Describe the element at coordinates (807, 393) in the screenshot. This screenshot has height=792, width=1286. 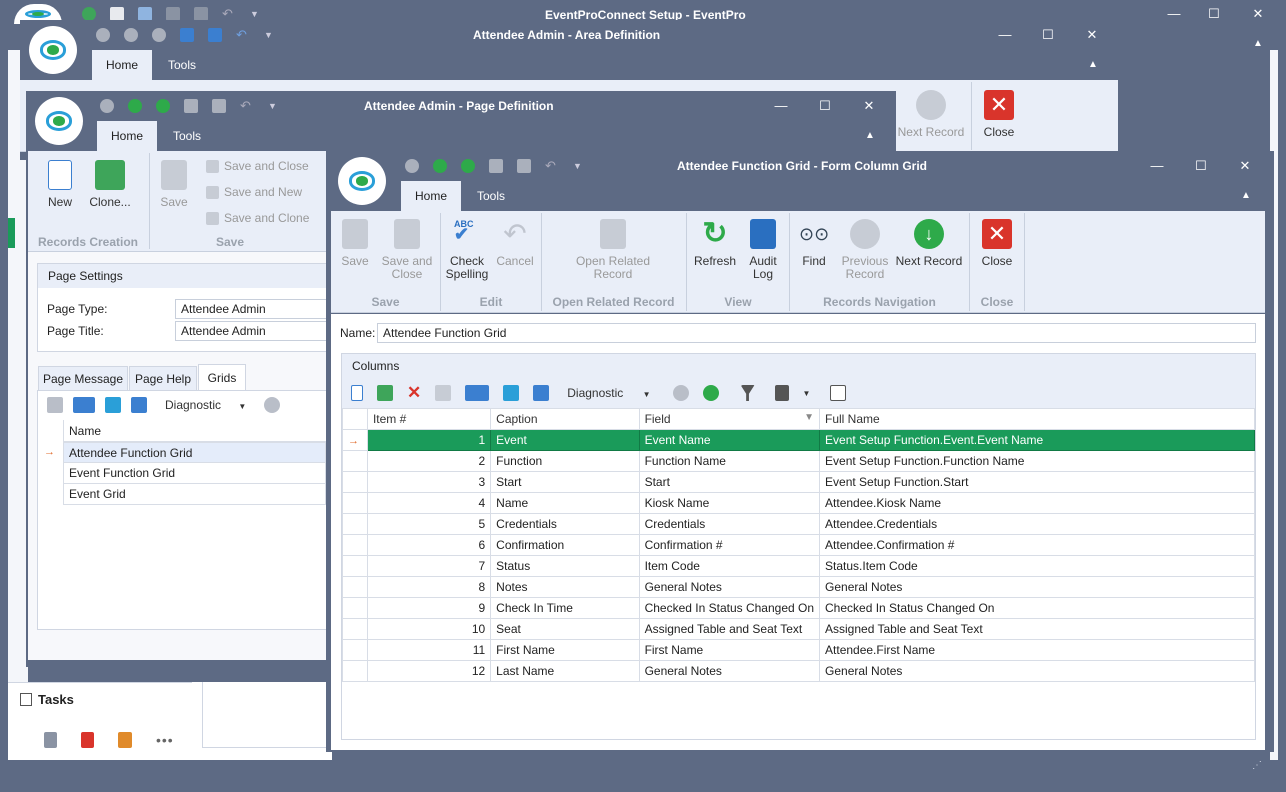
I see `chevron-down-icon: ▼` at that location.